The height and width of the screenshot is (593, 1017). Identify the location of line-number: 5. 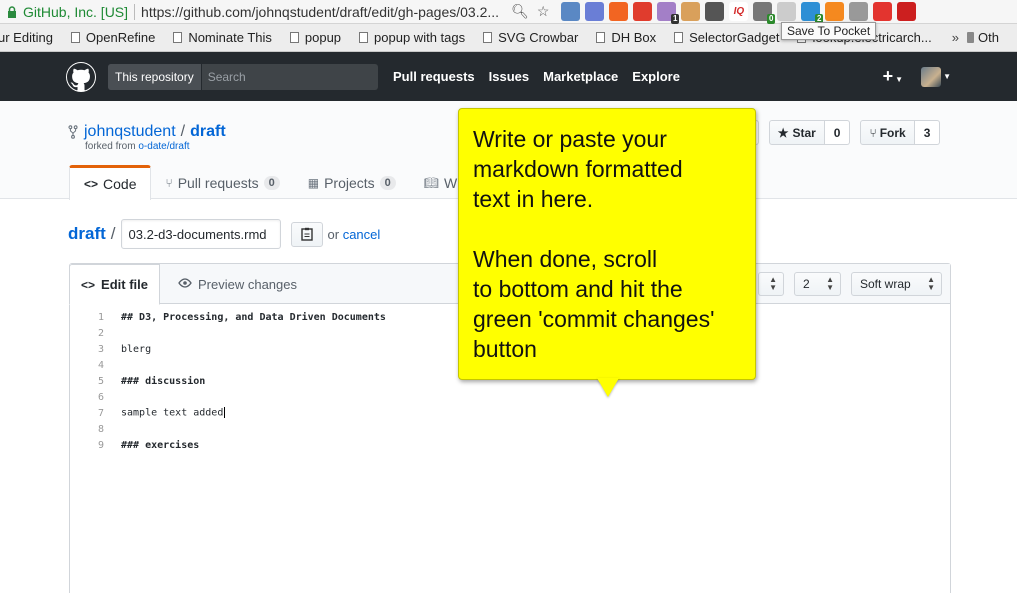
(100, 381).